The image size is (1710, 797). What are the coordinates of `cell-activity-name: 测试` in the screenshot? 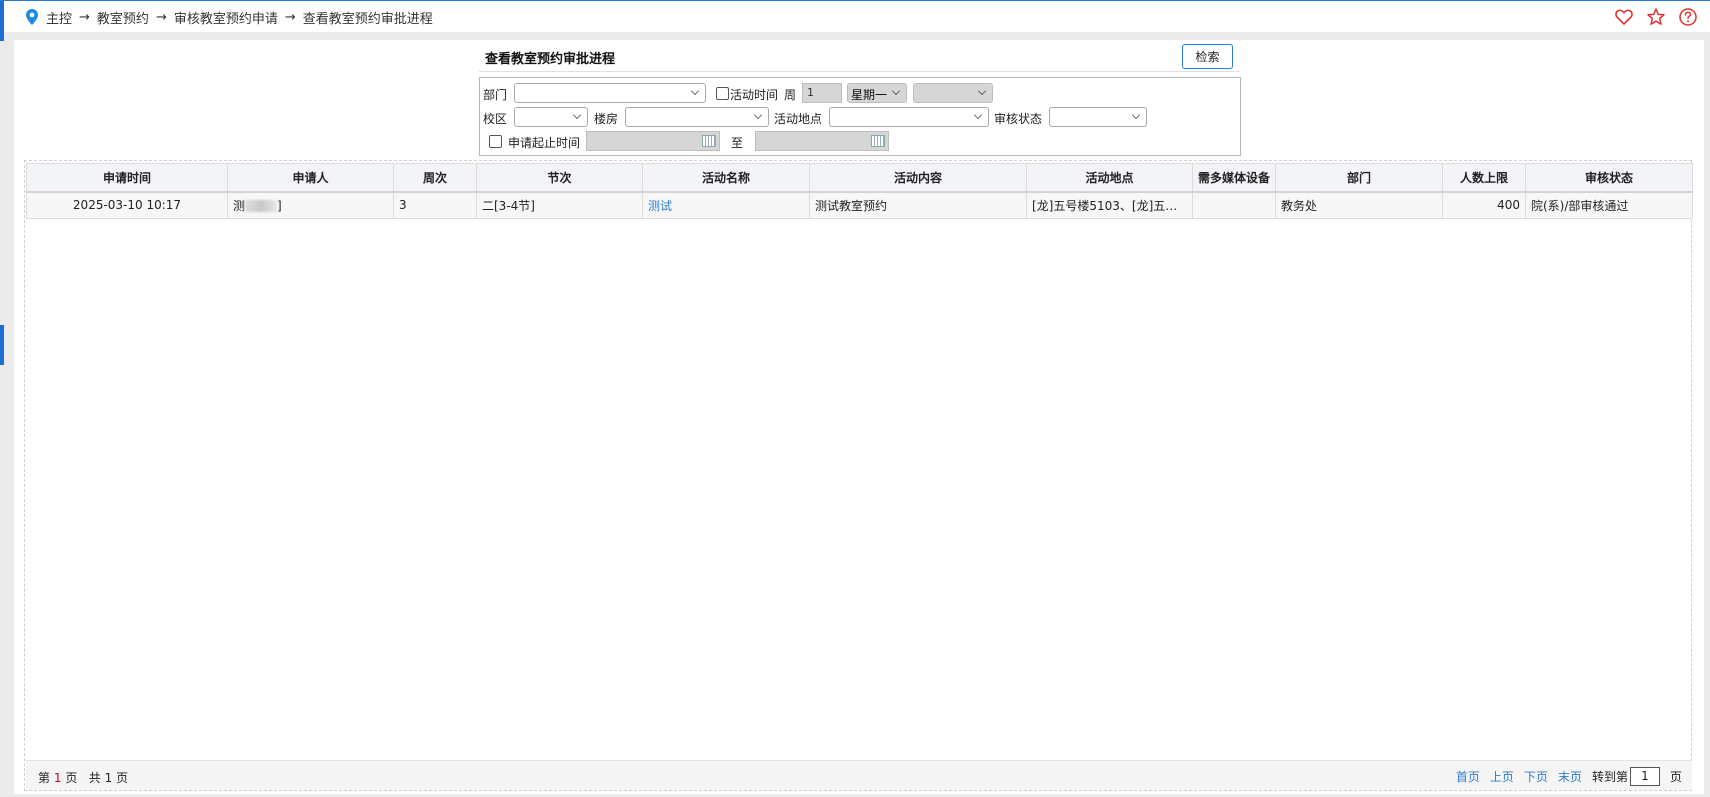 It's located at (726, 205).